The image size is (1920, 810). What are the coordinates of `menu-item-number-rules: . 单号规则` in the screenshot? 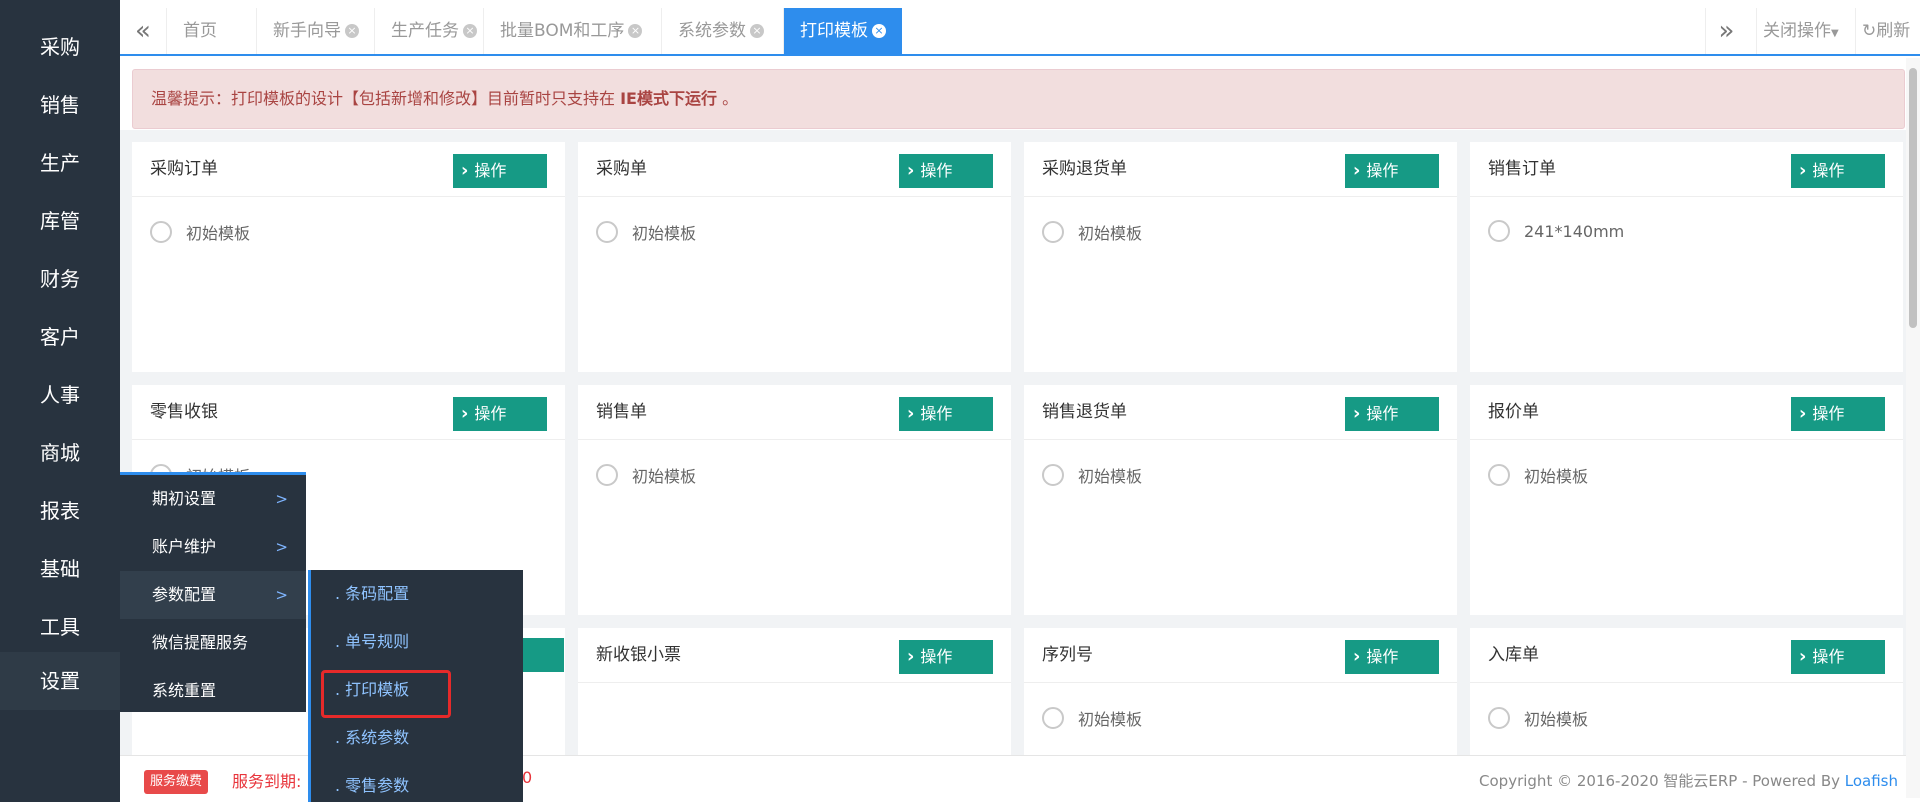 It's located at (417, 642).